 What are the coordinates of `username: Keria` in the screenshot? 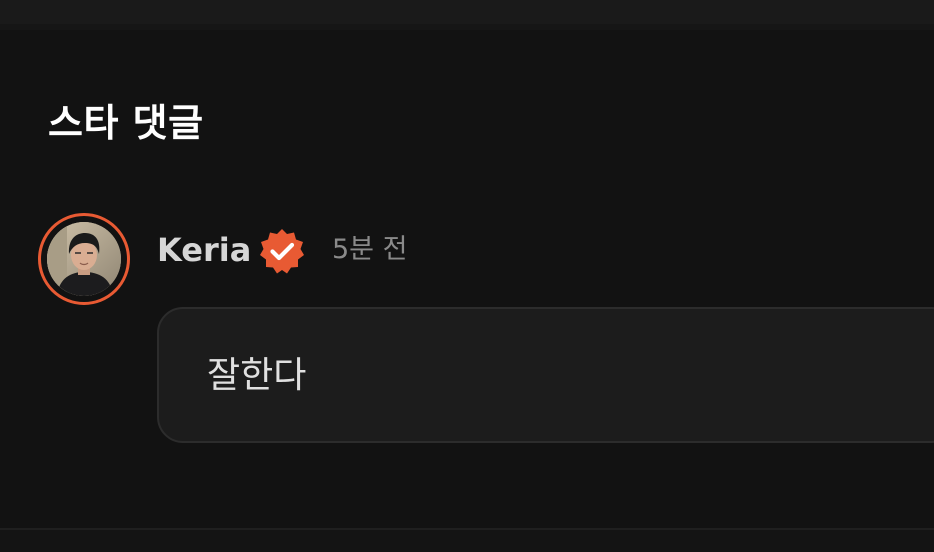 It's located at (204, 250).